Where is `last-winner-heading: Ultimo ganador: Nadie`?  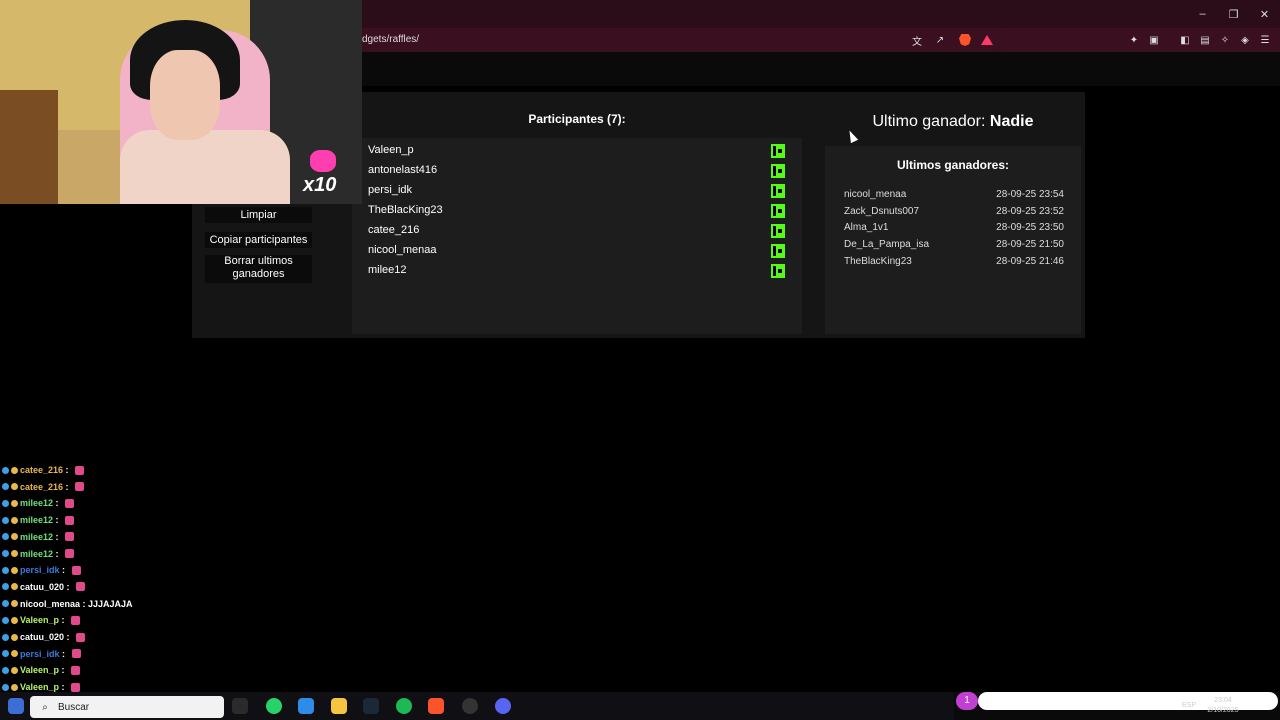
last-winner-heading: Ultimo ganador: Nadie is located at coordinates (953, 122).